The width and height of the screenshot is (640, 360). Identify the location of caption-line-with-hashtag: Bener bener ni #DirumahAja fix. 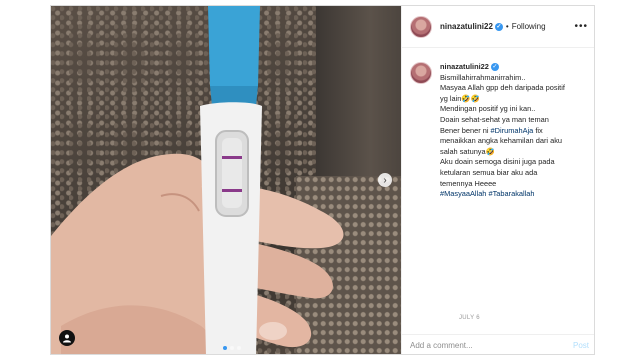
(502, 131).